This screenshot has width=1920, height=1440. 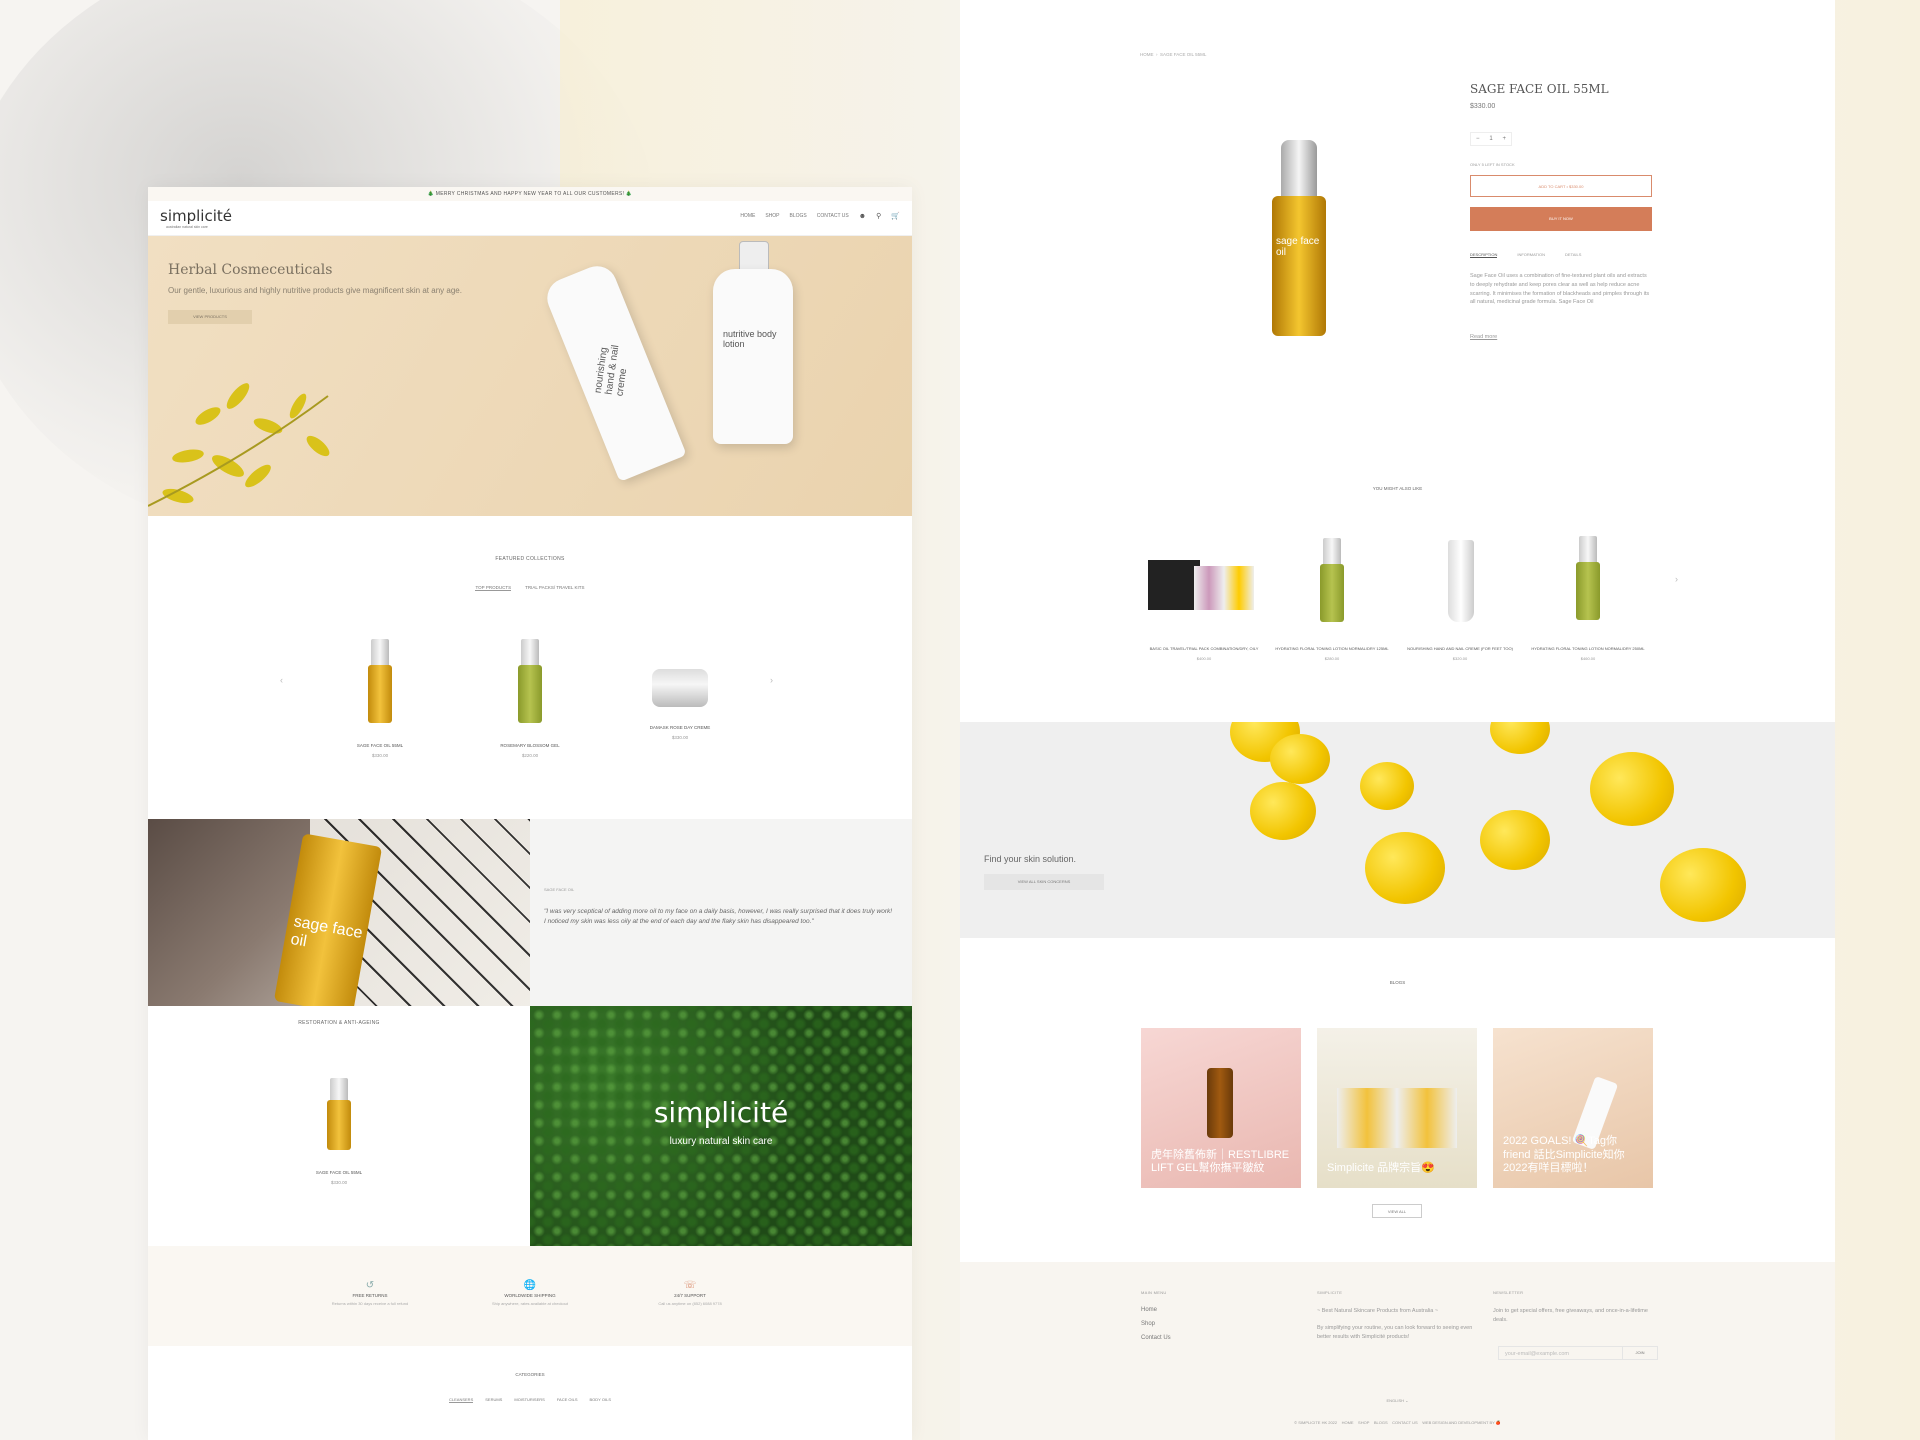 I want to click on returns-icon: ↺, so click(x=370, y=1285).